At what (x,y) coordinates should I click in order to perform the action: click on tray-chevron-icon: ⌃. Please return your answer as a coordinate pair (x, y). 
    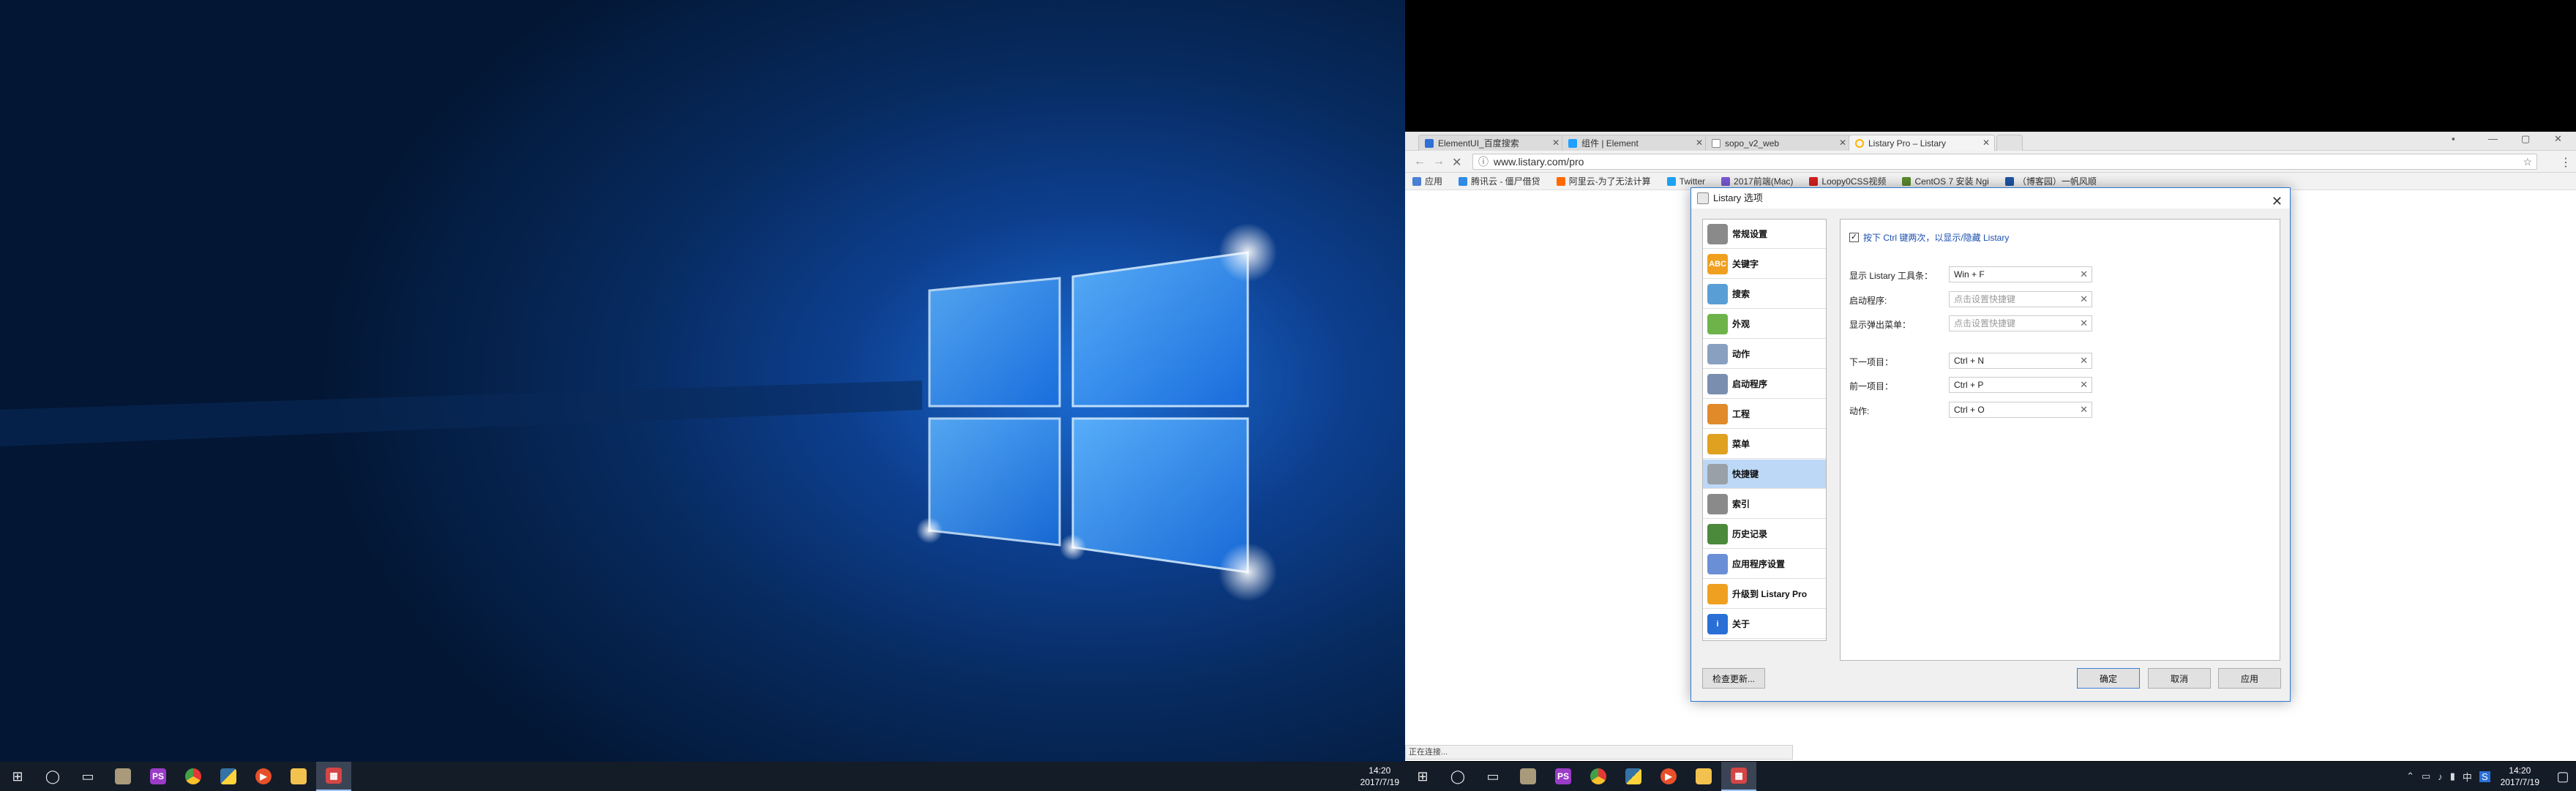
    Looking at the image, I should click on (2410, 776).